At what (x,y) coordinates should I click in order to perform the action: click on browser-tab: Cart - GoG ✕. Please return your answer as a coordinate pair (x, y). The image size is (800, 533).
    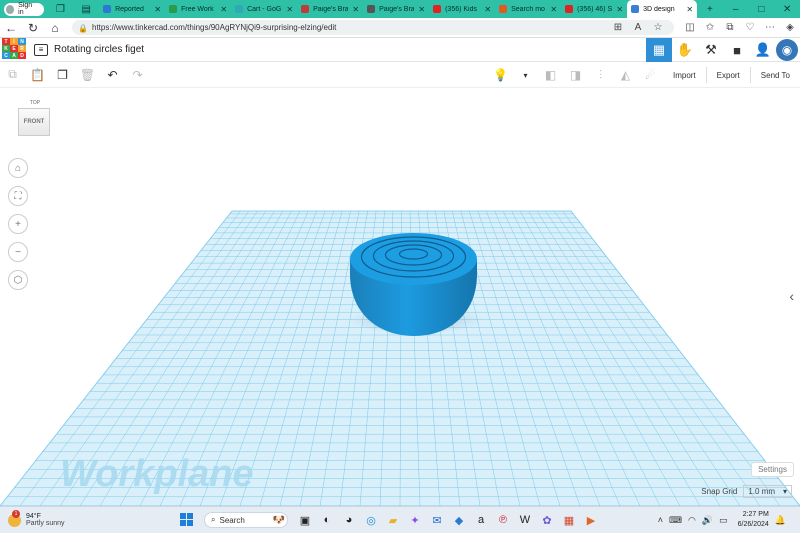
    Looking at the image, I should click on (264, 9).